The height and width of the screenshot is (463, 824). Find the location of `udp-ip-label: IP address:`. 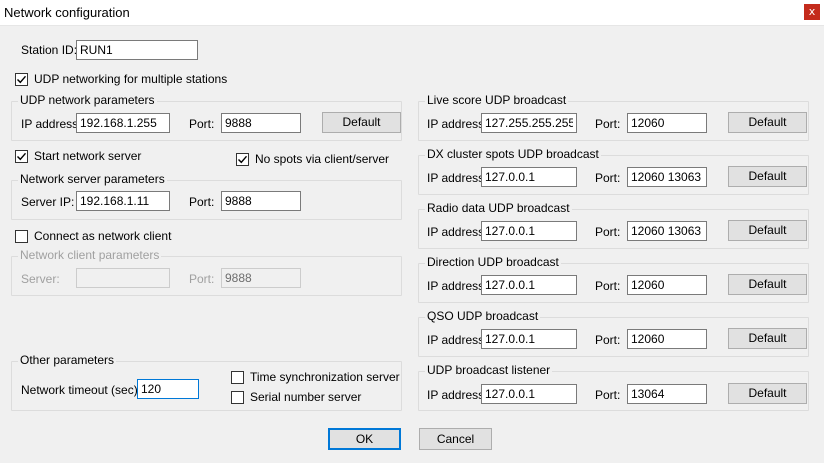

udp-ip-label: IP address: is located at coordinates (51, 124).